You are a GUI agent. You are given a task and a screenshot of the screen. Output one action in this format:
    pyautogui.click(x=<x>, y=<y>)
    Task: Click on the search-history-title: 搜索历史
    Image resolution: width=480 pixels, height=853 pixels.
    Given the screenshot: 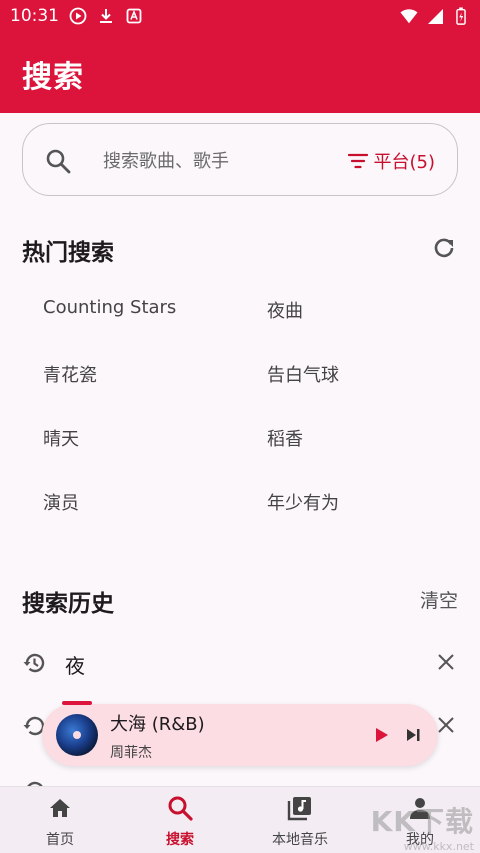 What is the action you would take?
    pyautogui.click(x=68, y=604)
    